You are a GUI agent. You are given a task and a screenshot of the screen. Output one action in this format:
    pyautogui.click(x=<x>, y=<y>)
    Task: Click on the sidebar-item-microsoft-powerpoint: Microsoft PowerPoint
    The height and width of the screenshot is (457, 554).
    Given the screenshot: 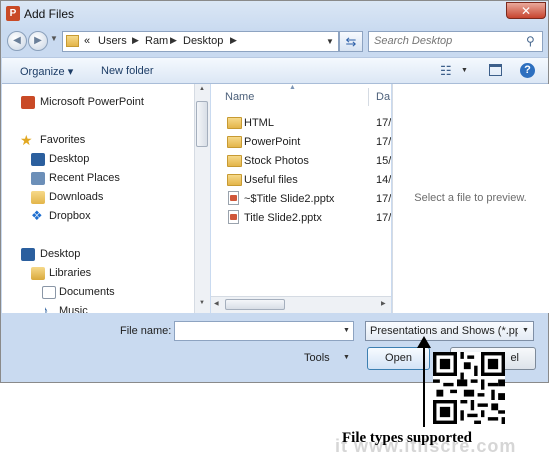 What is the action you would take?
    pyautogui.click(x=98, y=102)
    